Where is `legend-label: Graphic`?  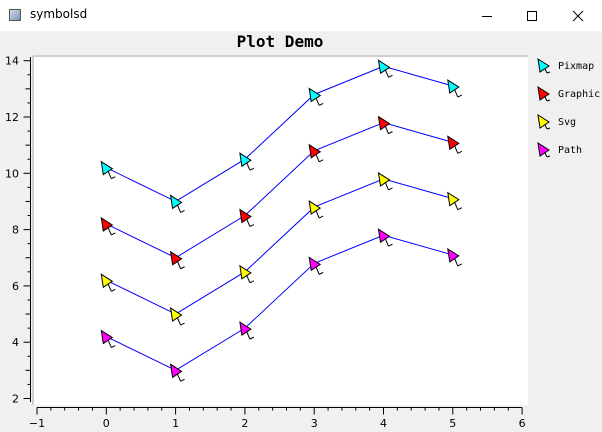 legend-label: Graphic is located at coordinates (579, 94).